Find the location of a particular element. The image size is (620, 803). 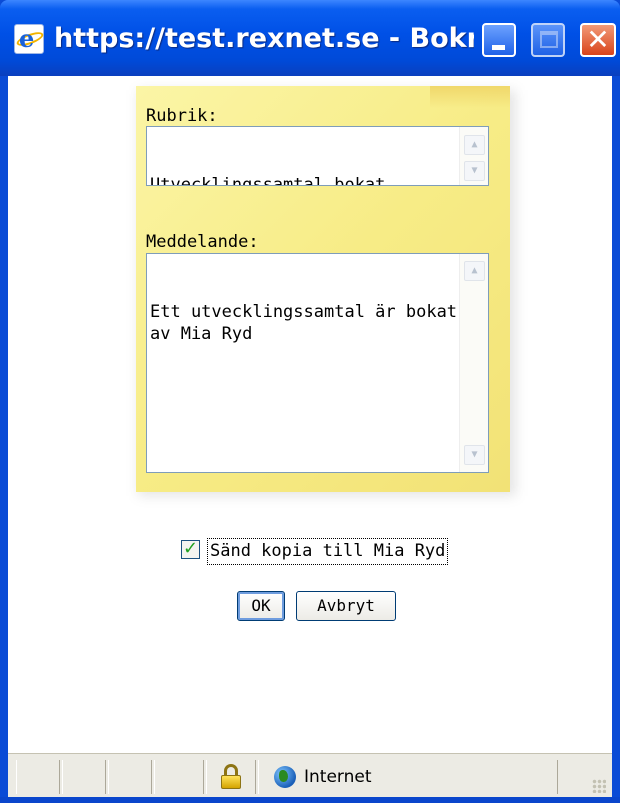

ok-button: OK is located at coordinates (261, 606).